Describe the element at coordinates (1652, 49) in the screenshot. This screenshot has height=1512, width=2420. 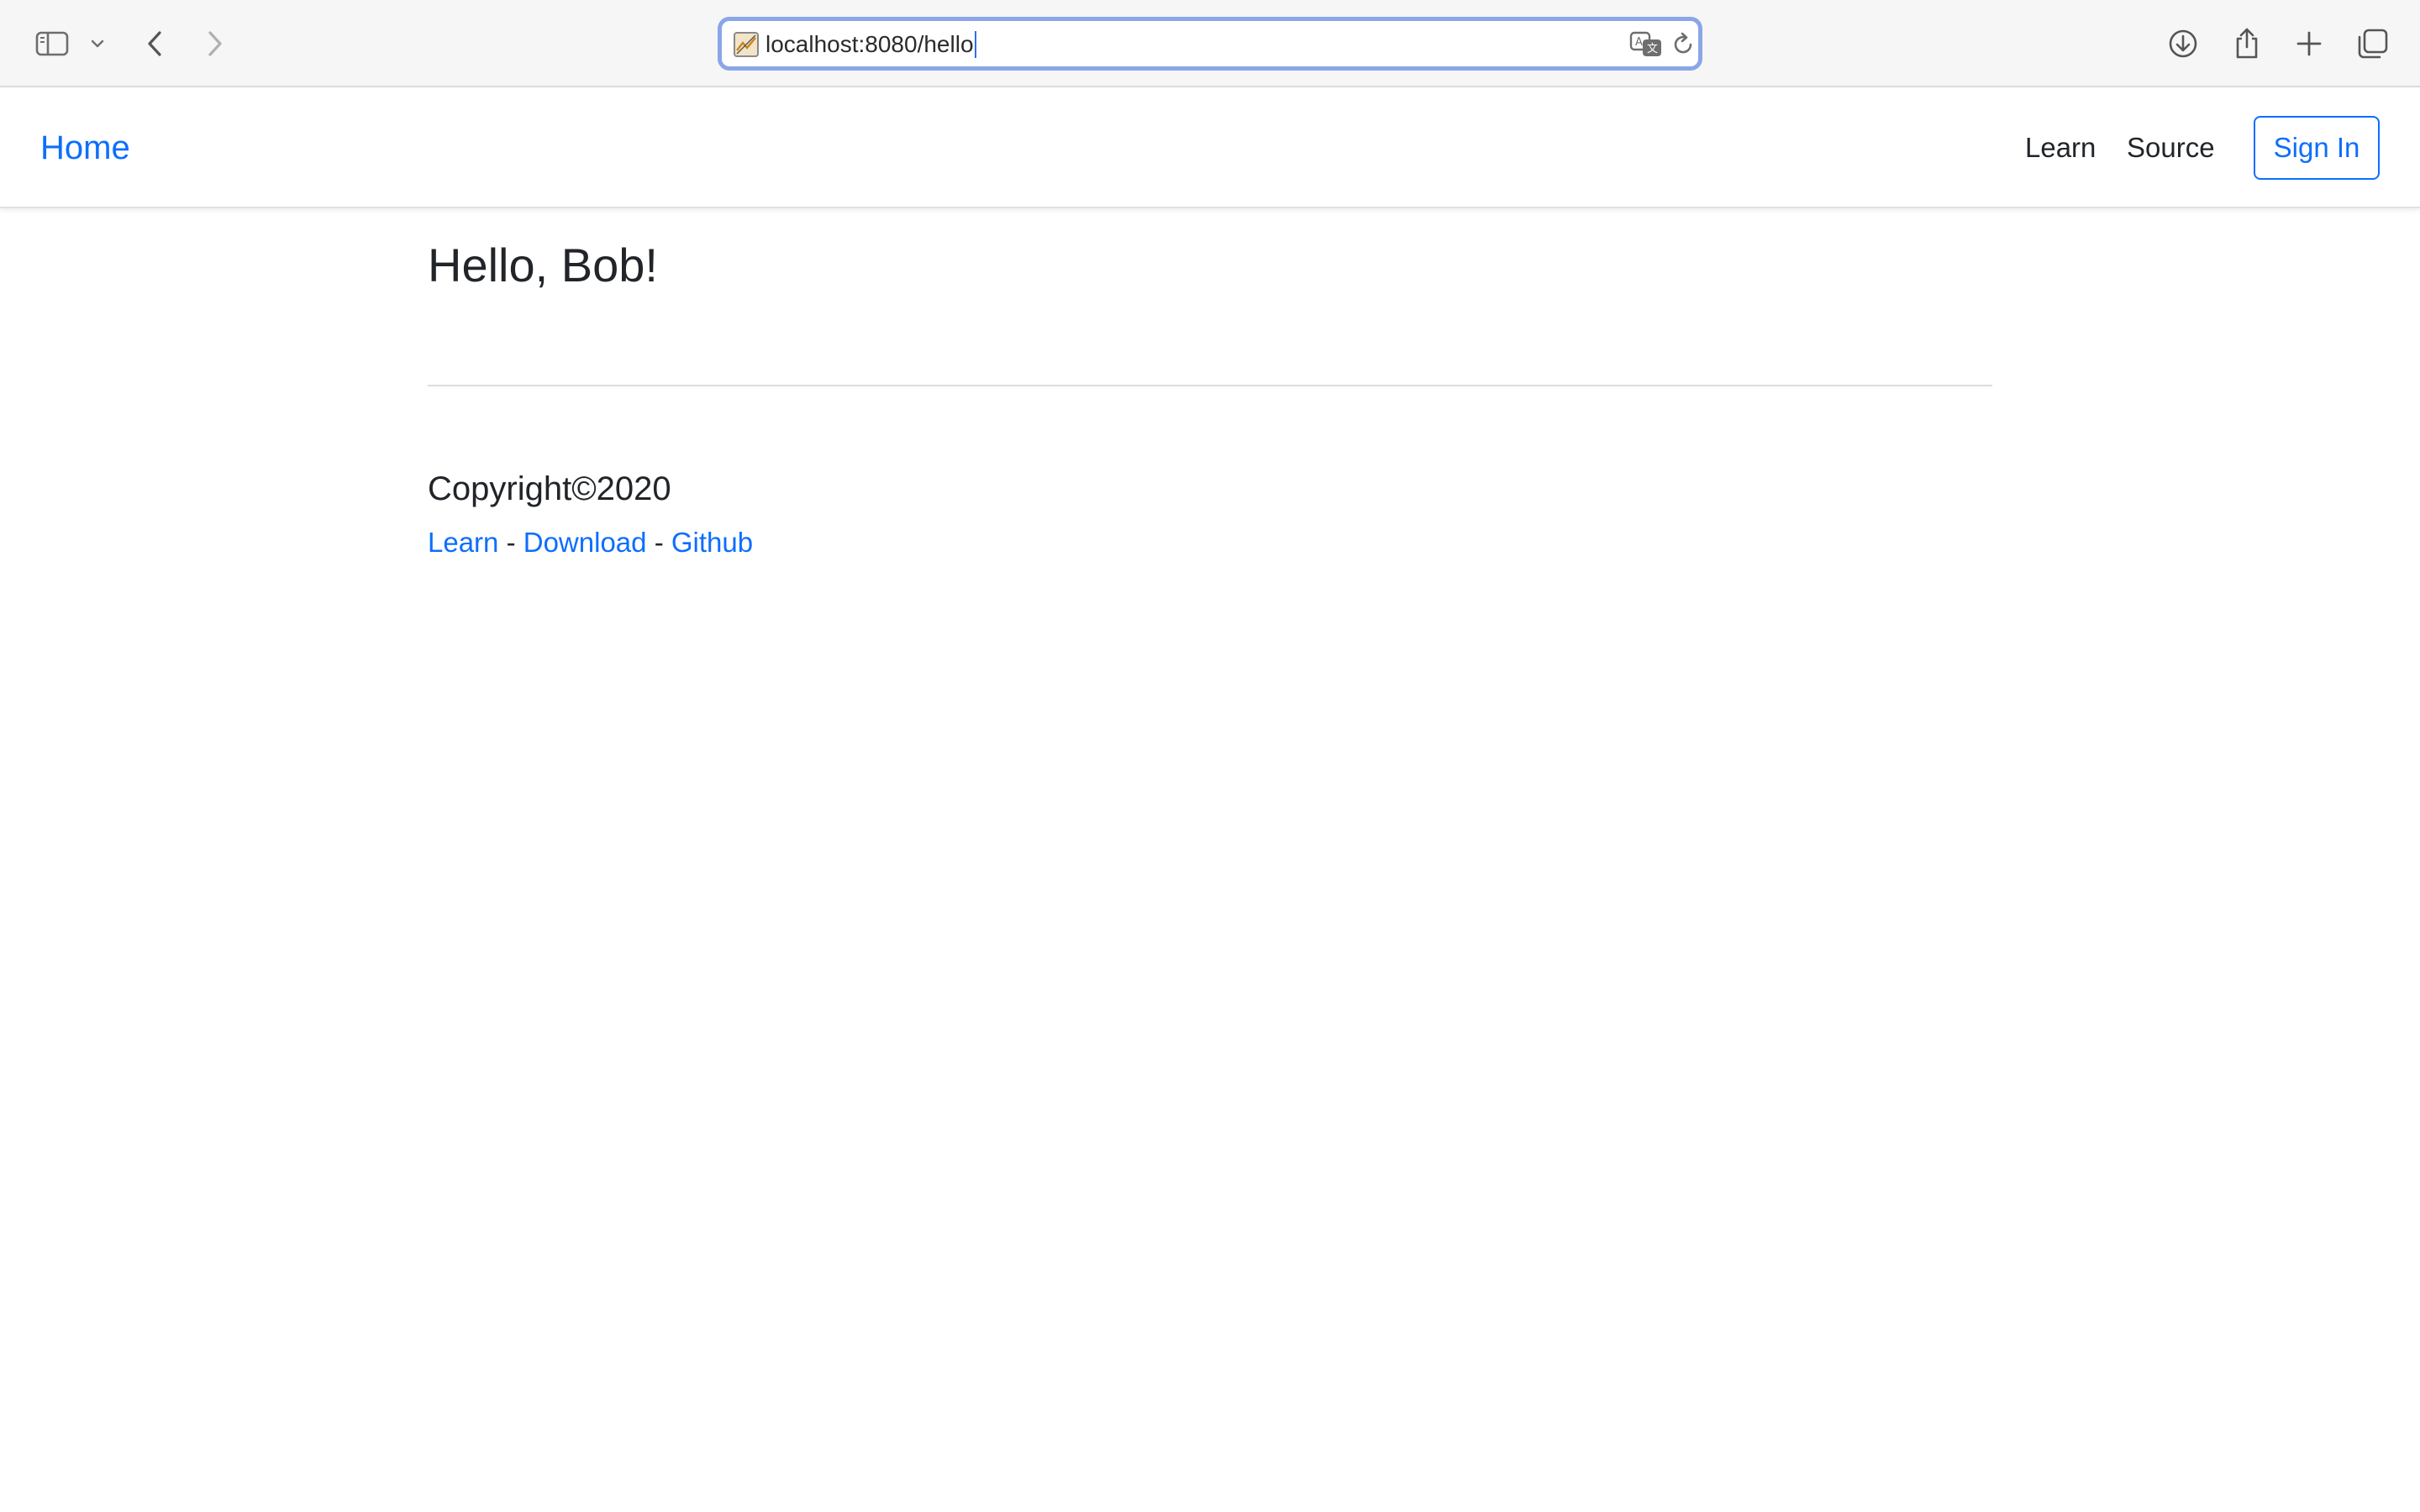
I see `svg-text: 文` at that location.